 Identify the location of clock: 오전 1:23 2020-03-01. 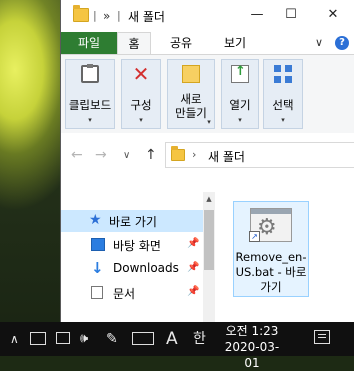
(252, 347).